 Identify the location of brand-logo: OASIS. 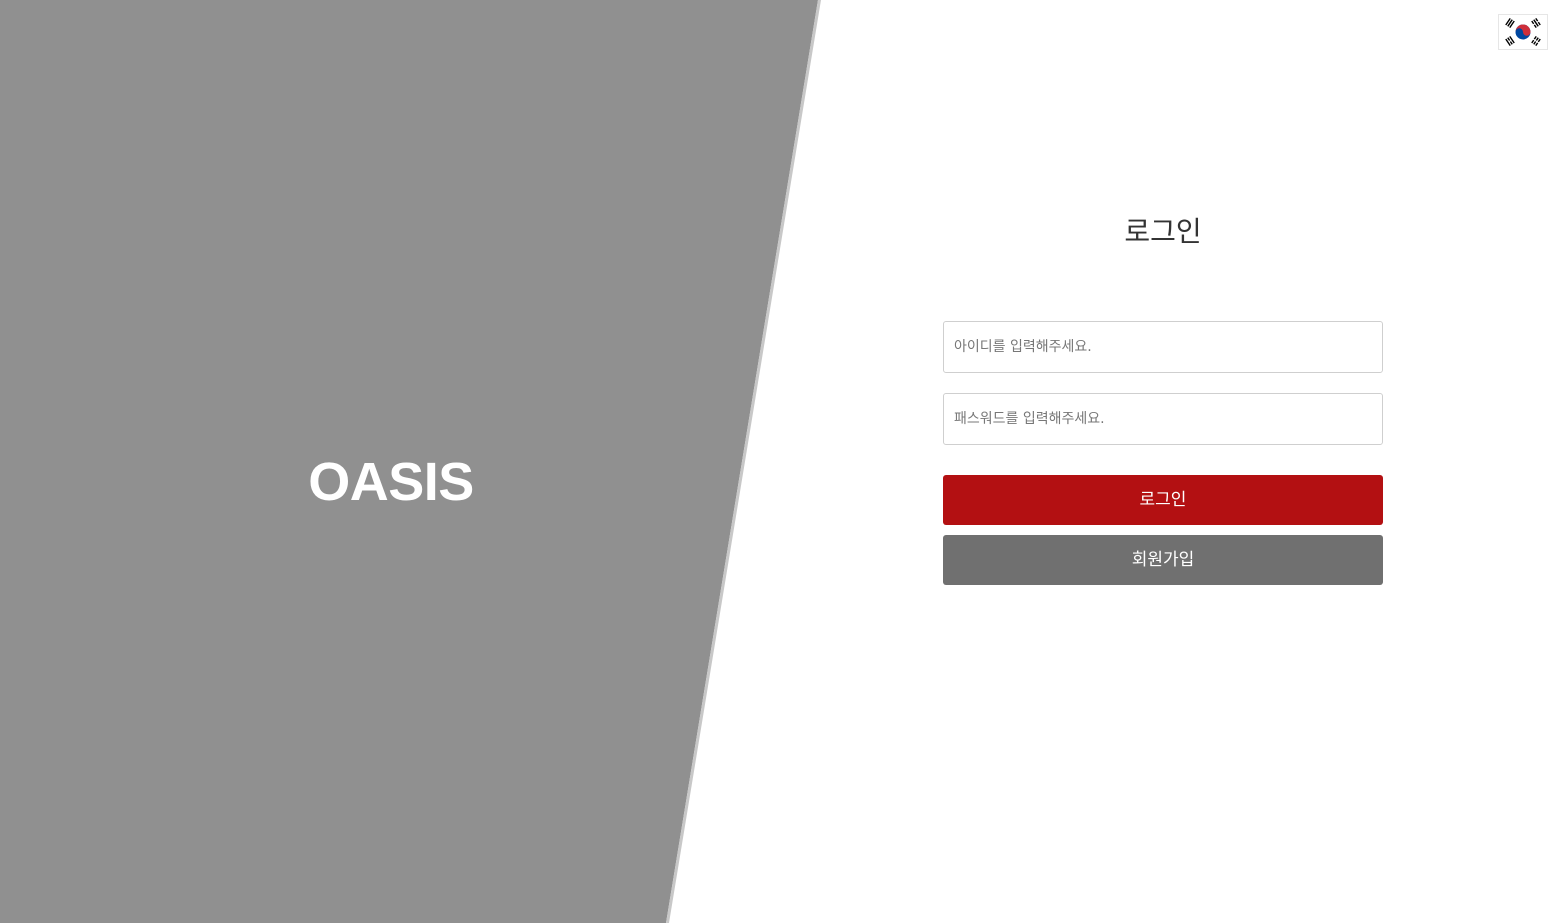
(391, 482).